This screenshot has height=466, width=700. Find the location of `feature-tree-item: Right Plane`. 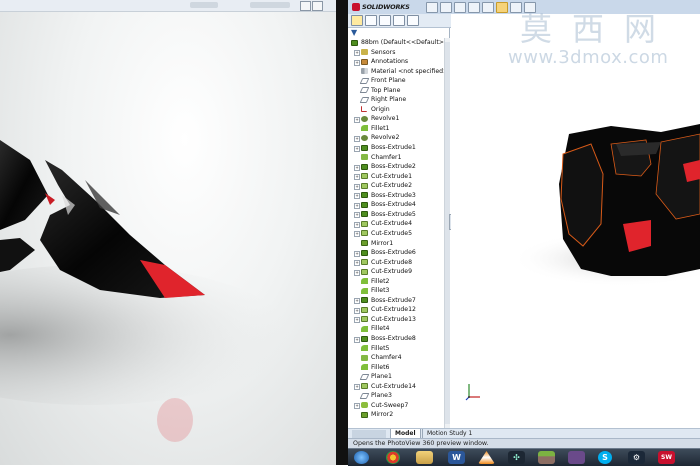

feature-tree-item: Right Plane is located at coordinates (396, 100).